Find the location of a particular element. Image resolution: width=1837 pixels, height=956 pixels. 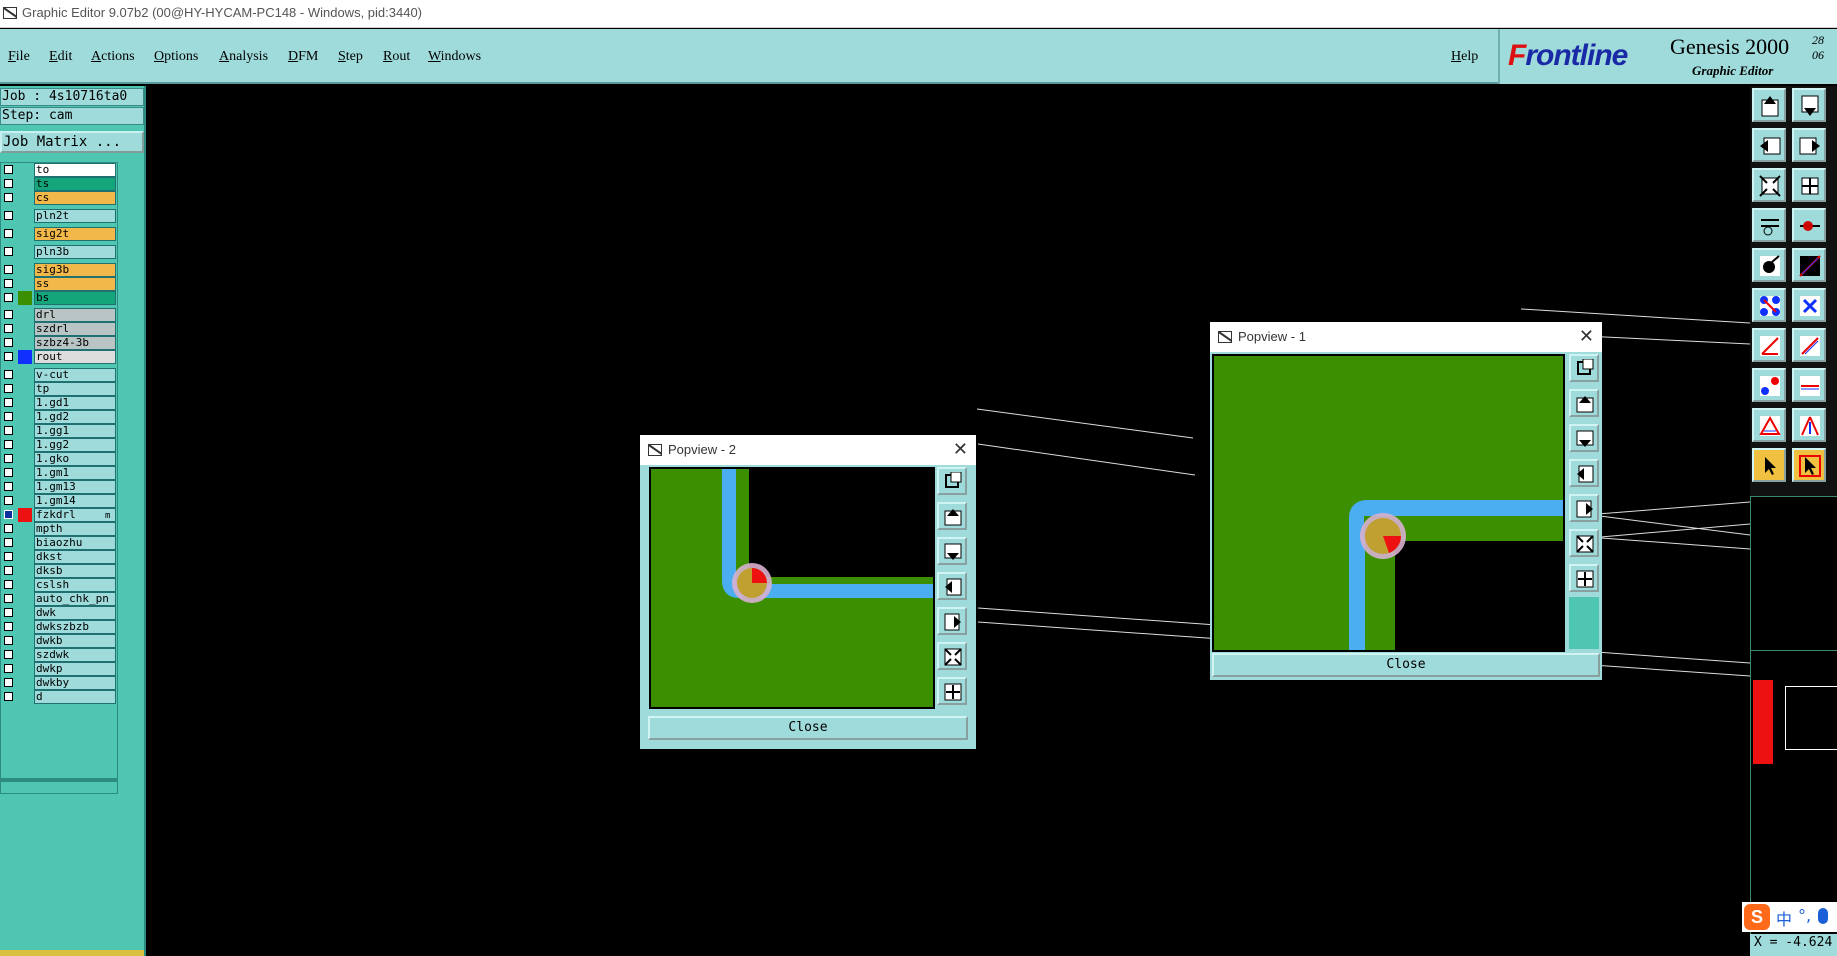

popview-1-view is located at coordinates (1388, 503).